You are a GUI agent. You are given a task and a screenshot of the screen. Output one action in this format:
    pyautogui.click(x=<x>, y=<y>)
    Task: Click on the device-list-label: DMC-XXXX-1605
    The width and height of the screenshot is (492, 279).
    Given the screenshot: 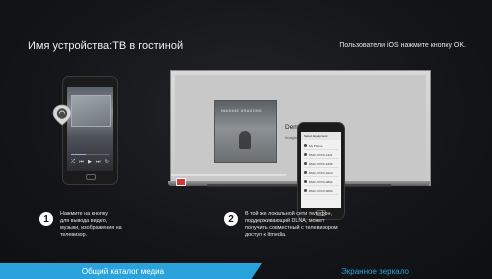 What is the action you would take?
    pyautogui.click(x=321, y=163)
    